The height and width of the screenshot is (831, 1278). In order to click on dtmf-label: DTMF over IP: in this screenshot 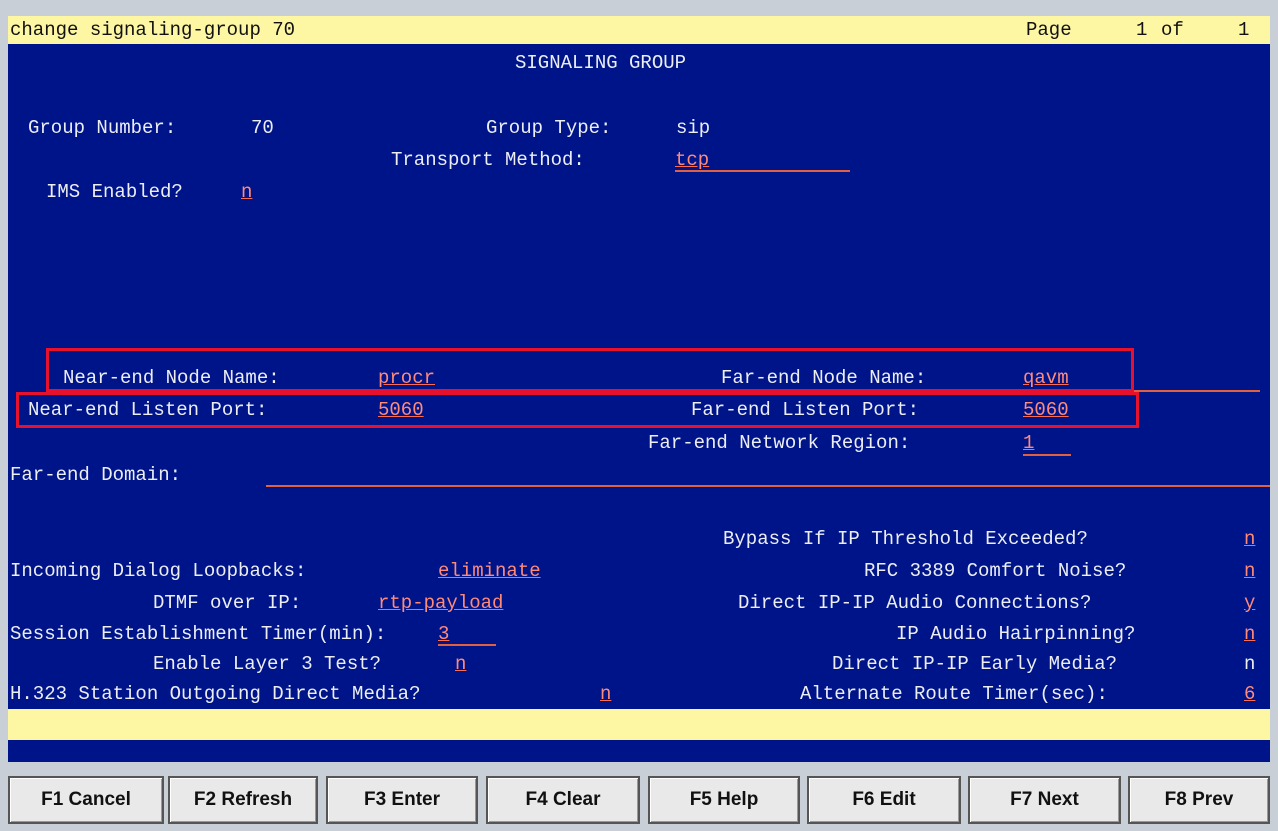, I will do `click(227, 603)`.